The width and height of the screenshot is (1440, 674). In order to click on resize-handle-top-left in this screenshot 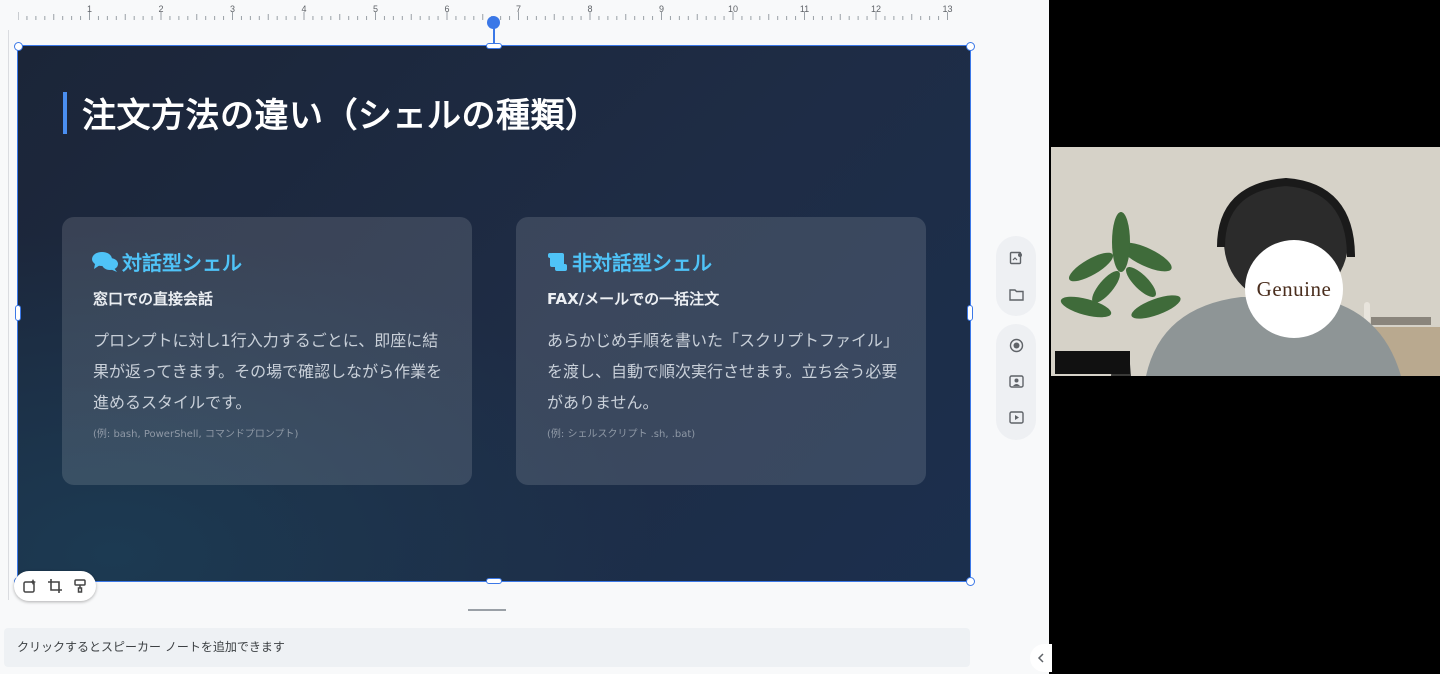, I will do `click(18, 46)`.